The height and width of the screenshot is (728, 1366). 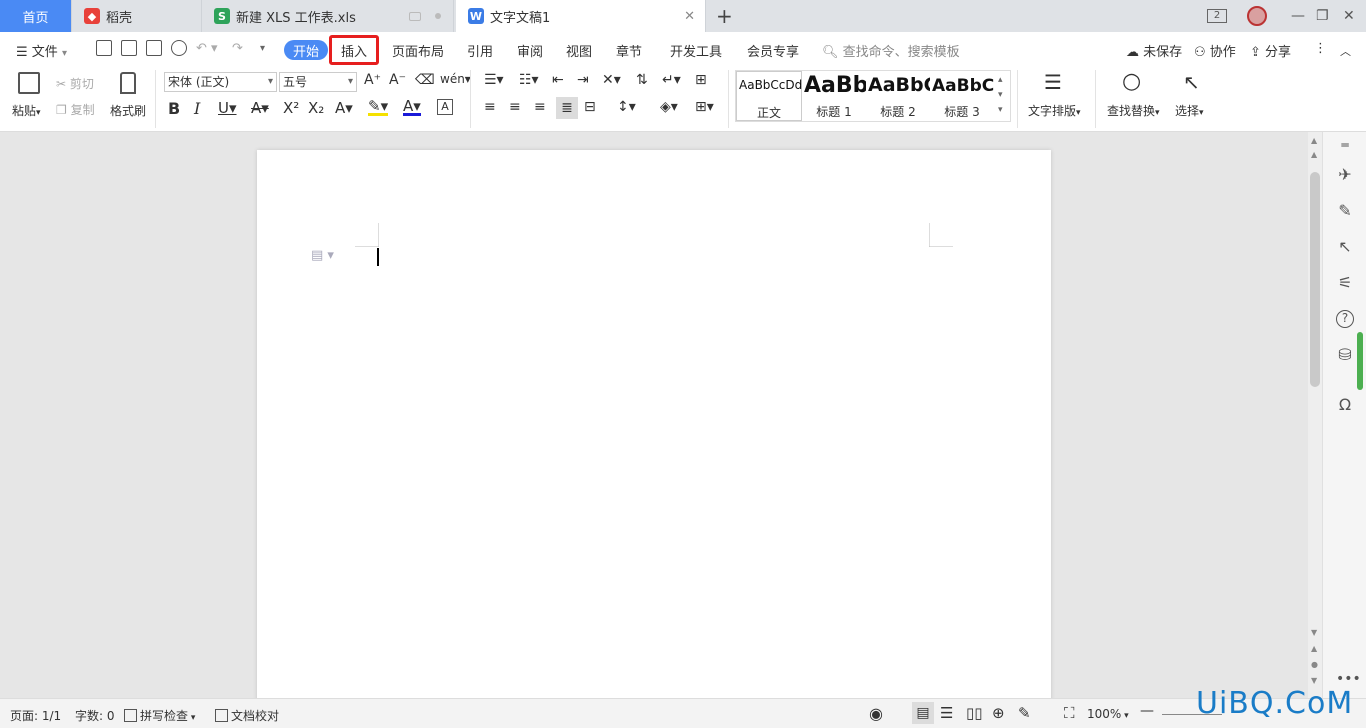 What do you see at coordinates (95, 715) in the screenshot?
I see `word-count: 字数: 0` at bounding box center [95, 715].